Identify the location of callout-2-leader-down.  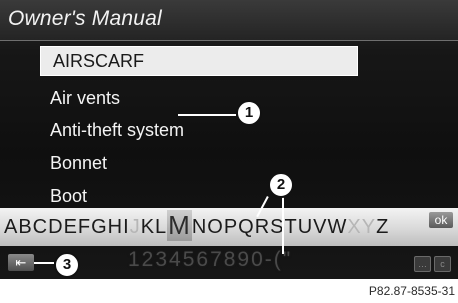
(283, 225).